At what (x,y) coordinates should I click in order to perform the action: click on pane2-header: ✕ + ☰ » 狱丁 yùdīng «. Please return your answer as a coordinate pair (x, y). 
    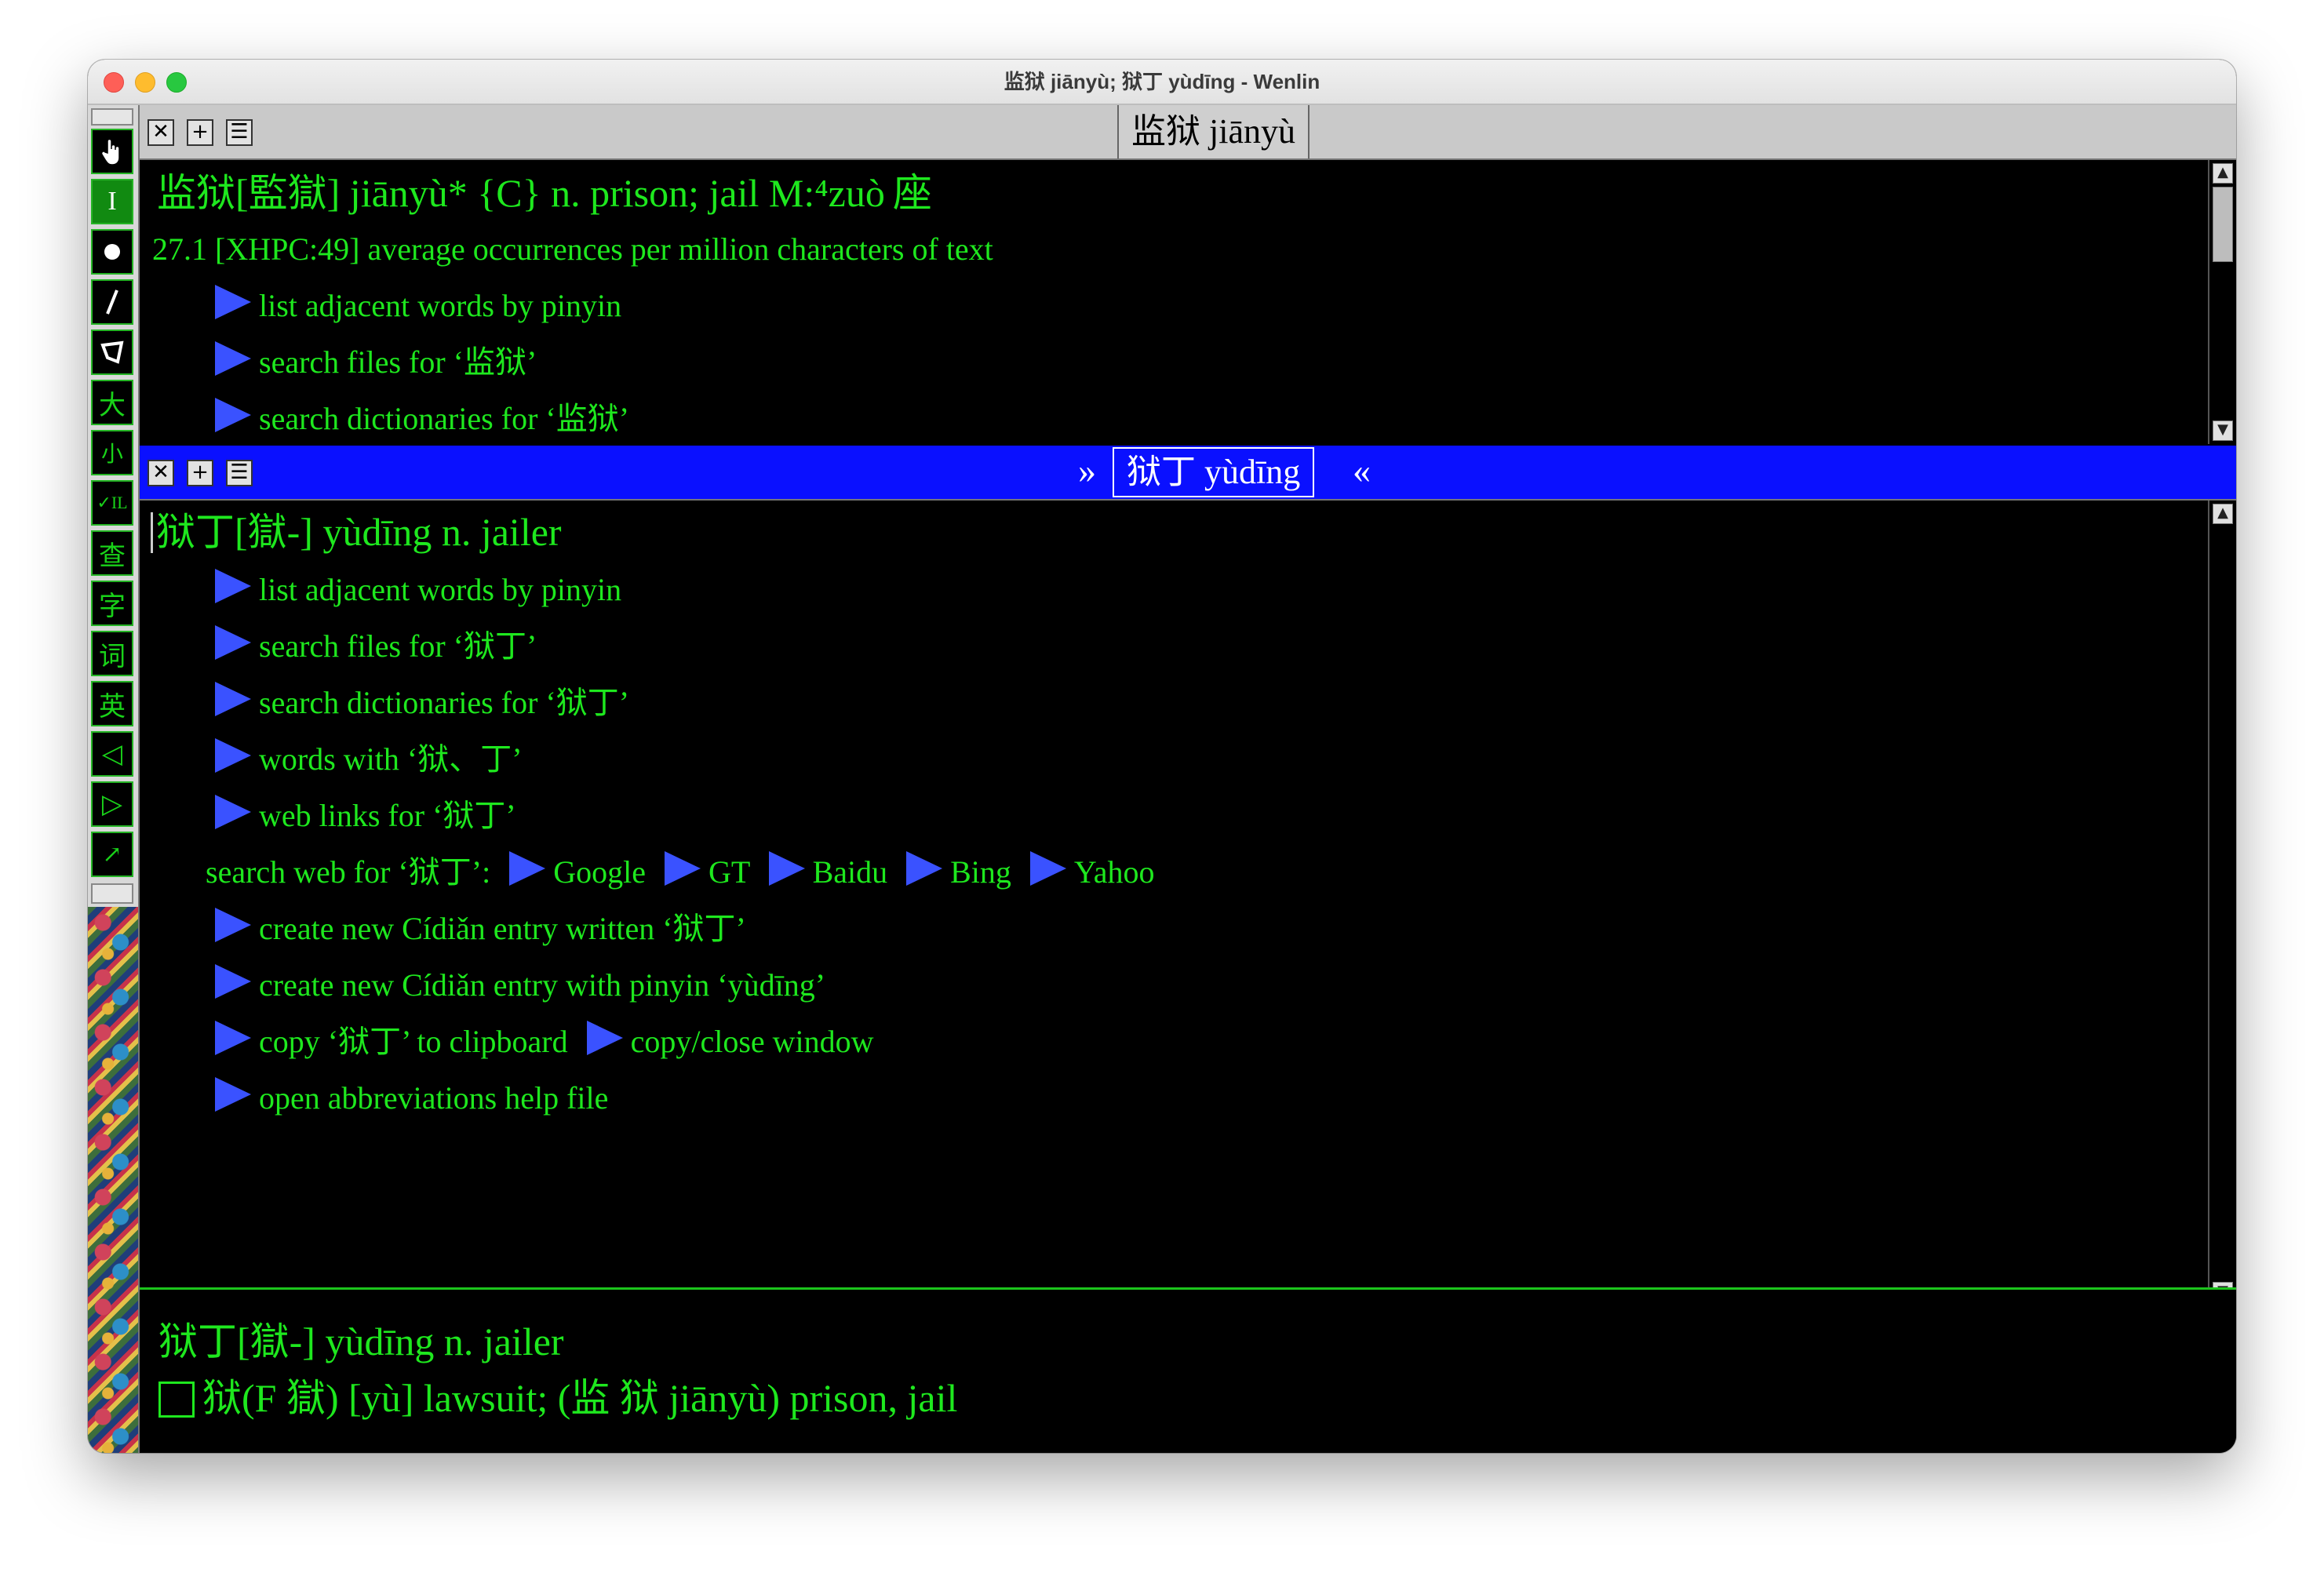
    Looking at the image, I should click on (1188, 473).